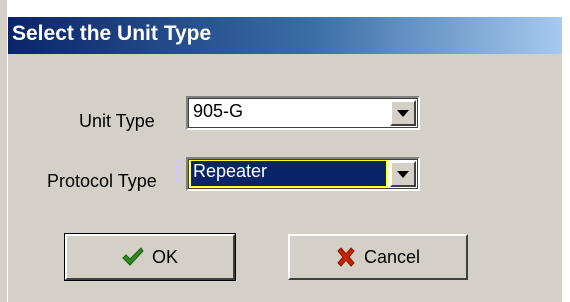 The width and height of the screenshot is (570, 302). Describe the element at coordinates (4, 151) in the screenshot. I see `window-left-border` at that location.